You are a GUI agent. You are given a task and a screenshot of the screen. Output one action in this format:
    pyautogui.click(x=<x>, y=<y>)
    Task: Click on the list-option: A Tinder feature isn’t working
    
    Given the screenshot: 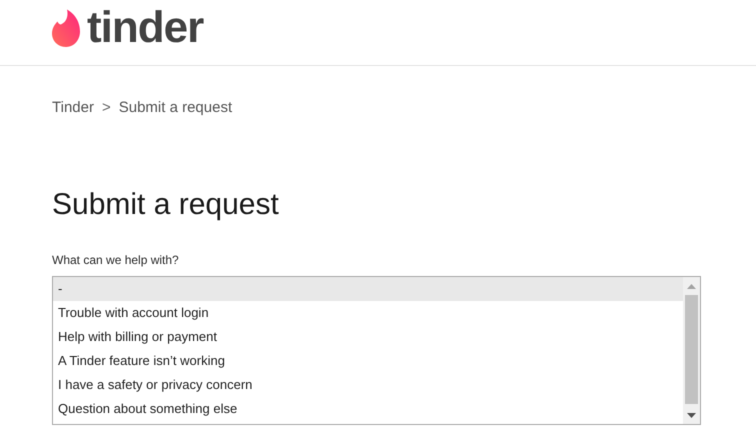 What is the action you would take?
    pyautogui.click(x=368, y=361)
    